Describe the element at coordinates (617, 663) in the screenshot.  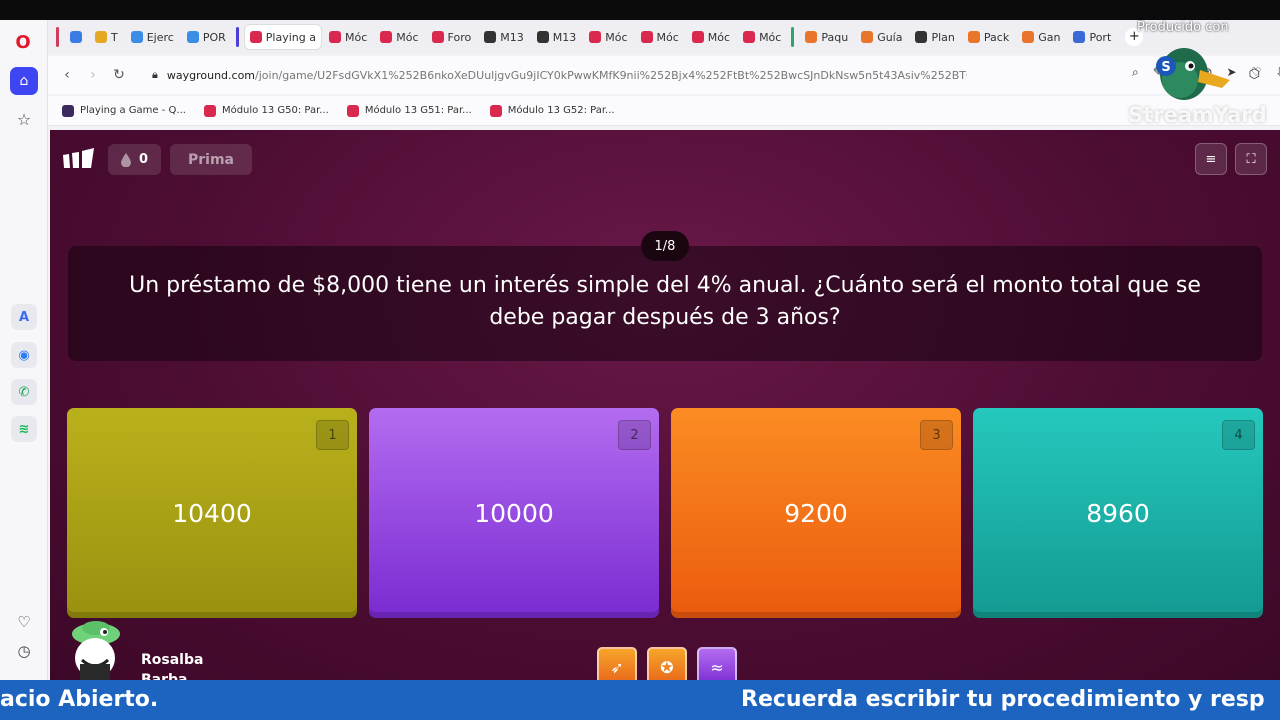
I see `powerup-rocket-icon: ➶` at that location.